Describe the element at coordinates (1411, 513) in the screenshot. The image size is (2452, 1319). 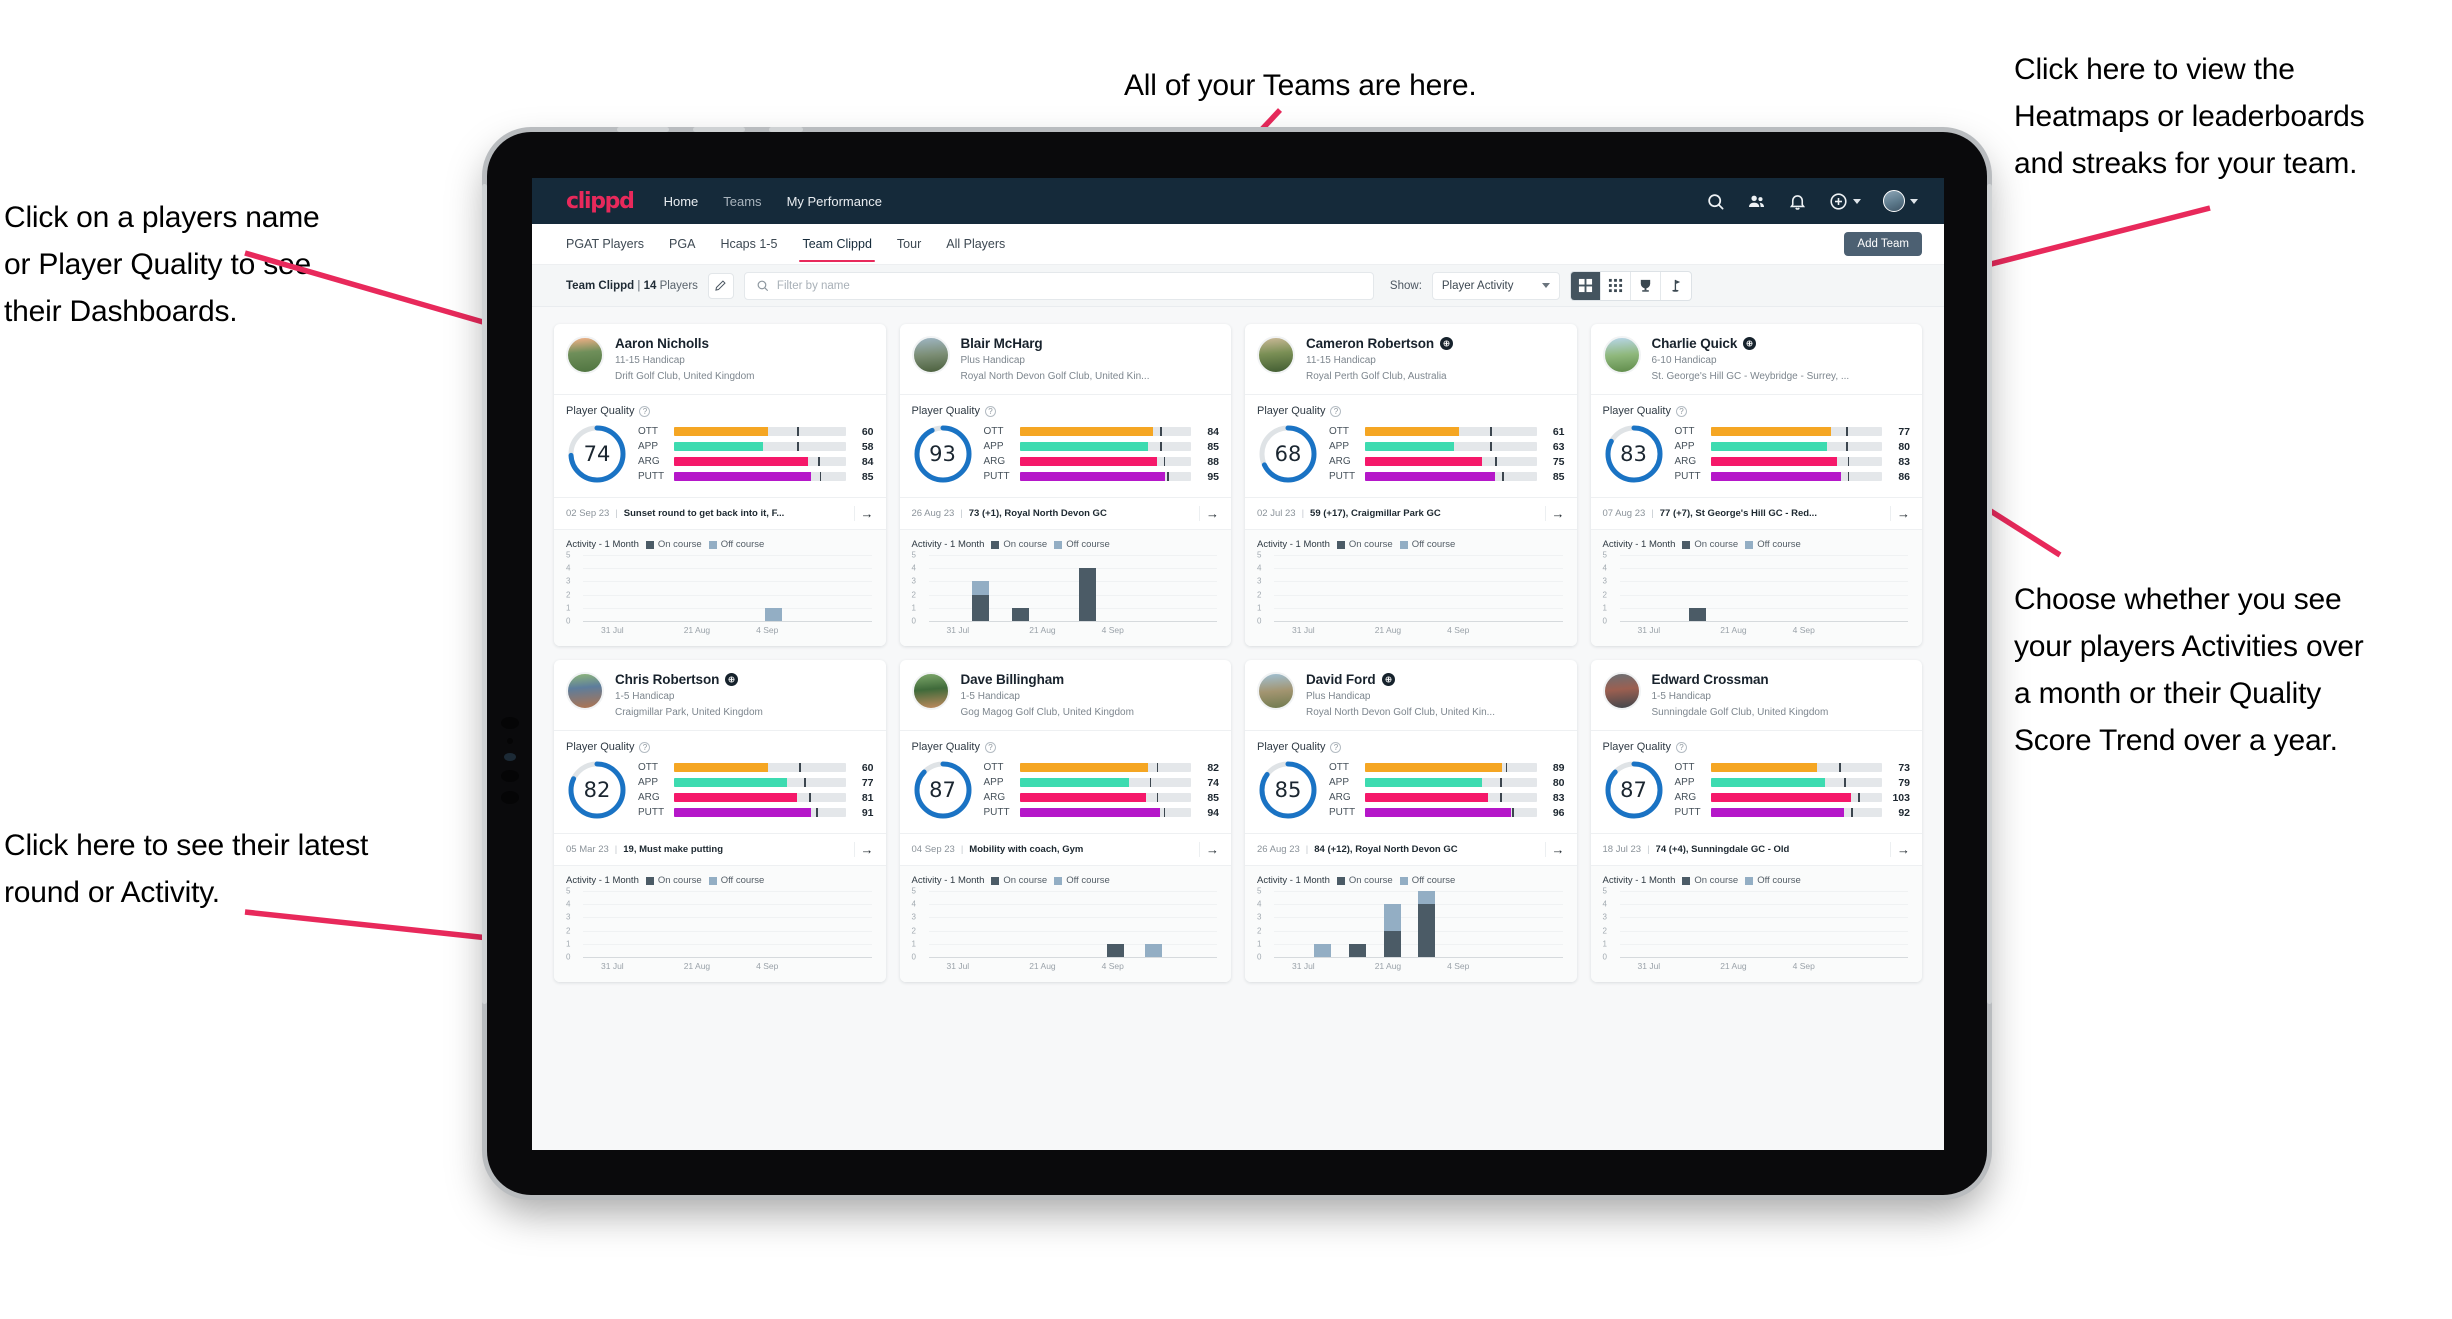
I see `latest-round-row: 02 Jul 23 | 59 (+17), Craigmillar Park GC →` at that location.